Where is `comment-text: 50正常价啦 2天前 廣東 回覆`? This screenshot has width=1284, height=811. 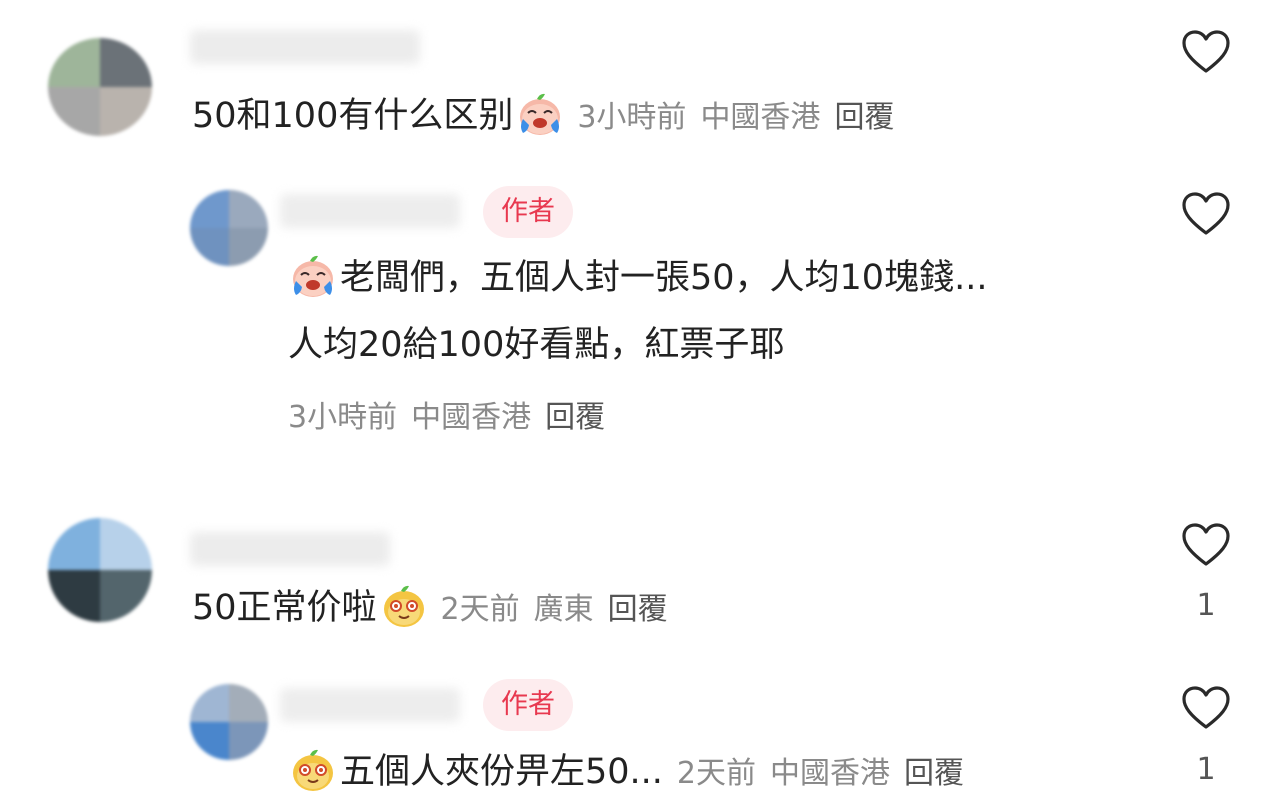
comment-text: 50正常价啦 2天前 廣東 回覆 is located at coordinates (437, 609).